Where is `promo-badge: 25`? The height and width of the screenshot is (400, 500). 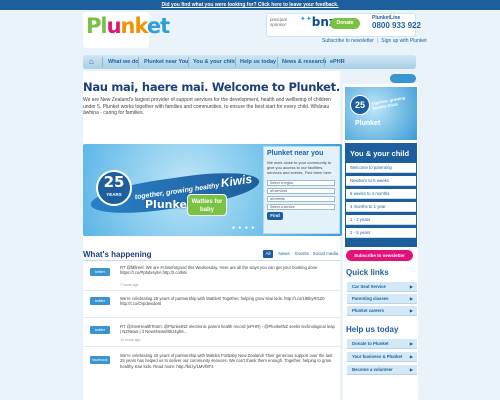 promo-badge: 25 is located at coordinates (360, 105).